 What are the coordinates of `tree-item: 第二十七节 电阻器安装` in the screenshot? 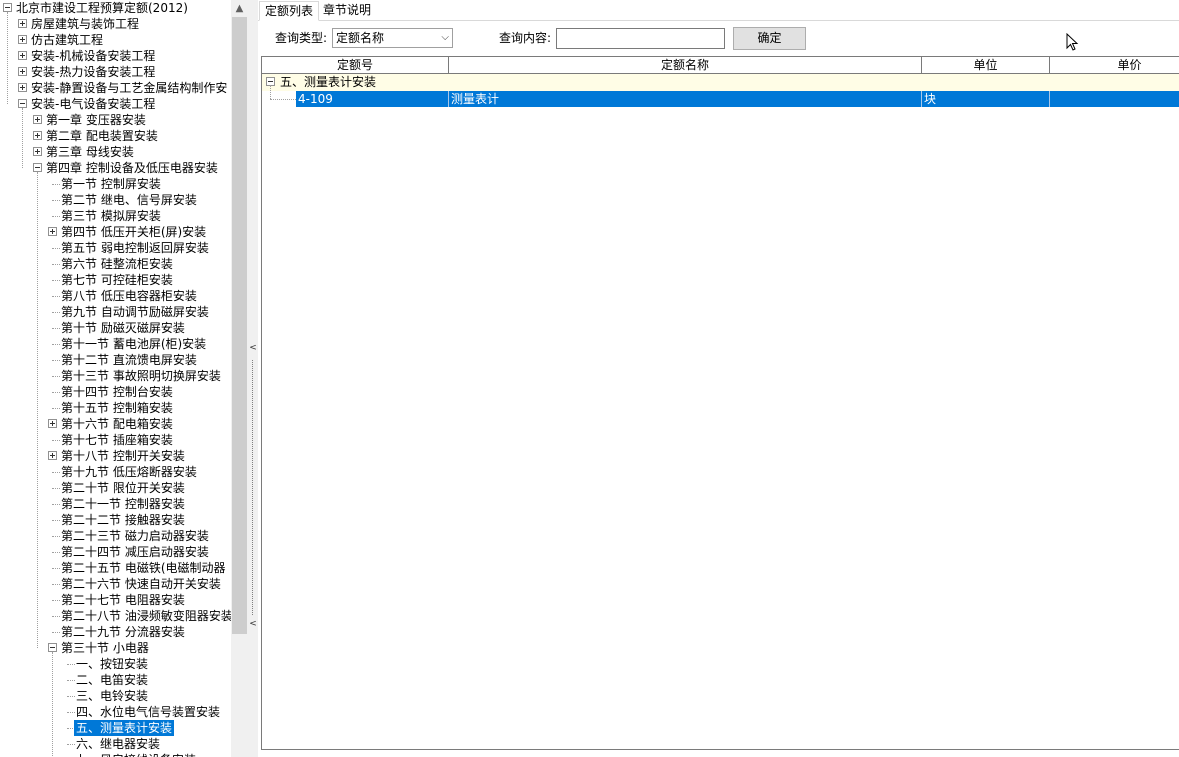 It's located at (115, 600).